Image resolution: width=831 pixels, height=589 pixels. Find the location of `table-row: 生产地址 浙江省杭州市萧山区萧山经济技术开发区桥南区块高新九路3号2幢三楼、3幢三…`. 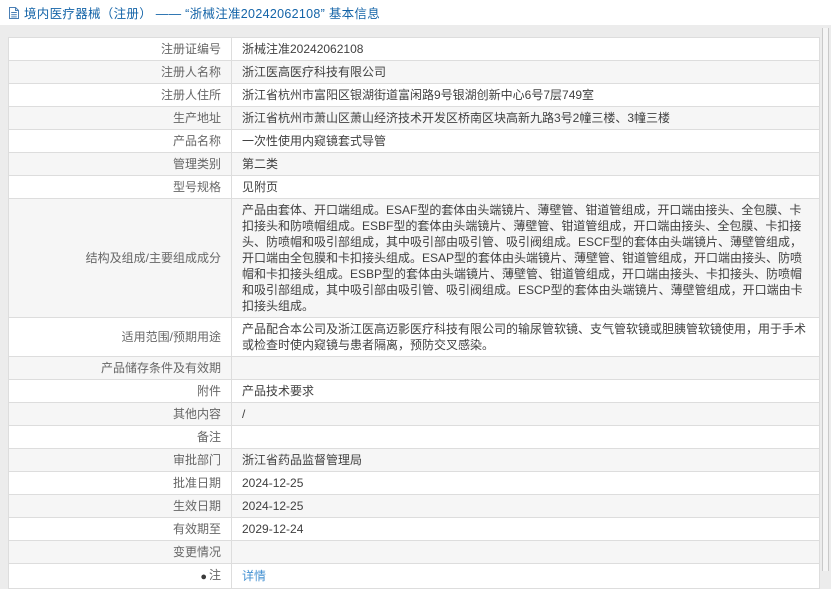

table-row: 生产地址 浙江省杭州市萧山区萧山经济技术开发区桥南区块高新九路3号2幢三楼、3幢三… is located at coordinates (414, 118).